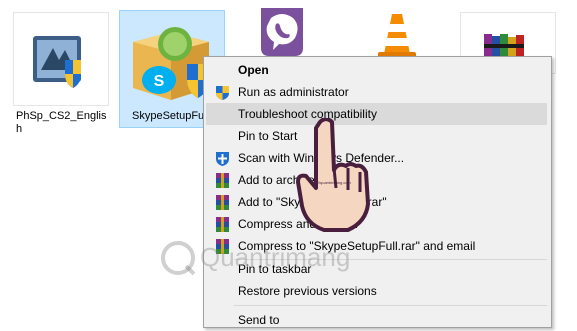 The image size is (577, 331). Describe the element at coordinates (390, 305) in the screenshot. I see `menu-separator` at that location.